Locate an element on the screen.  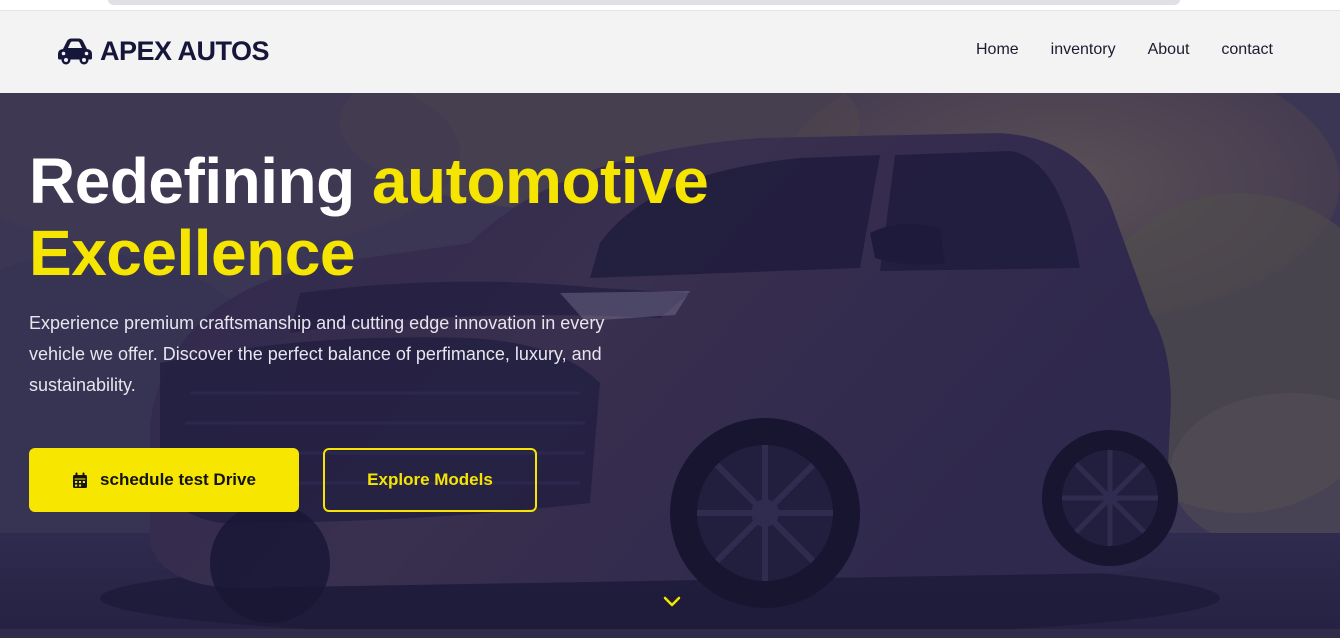
brand-name: APEX AUTOS is located at coordinates (185, 50).